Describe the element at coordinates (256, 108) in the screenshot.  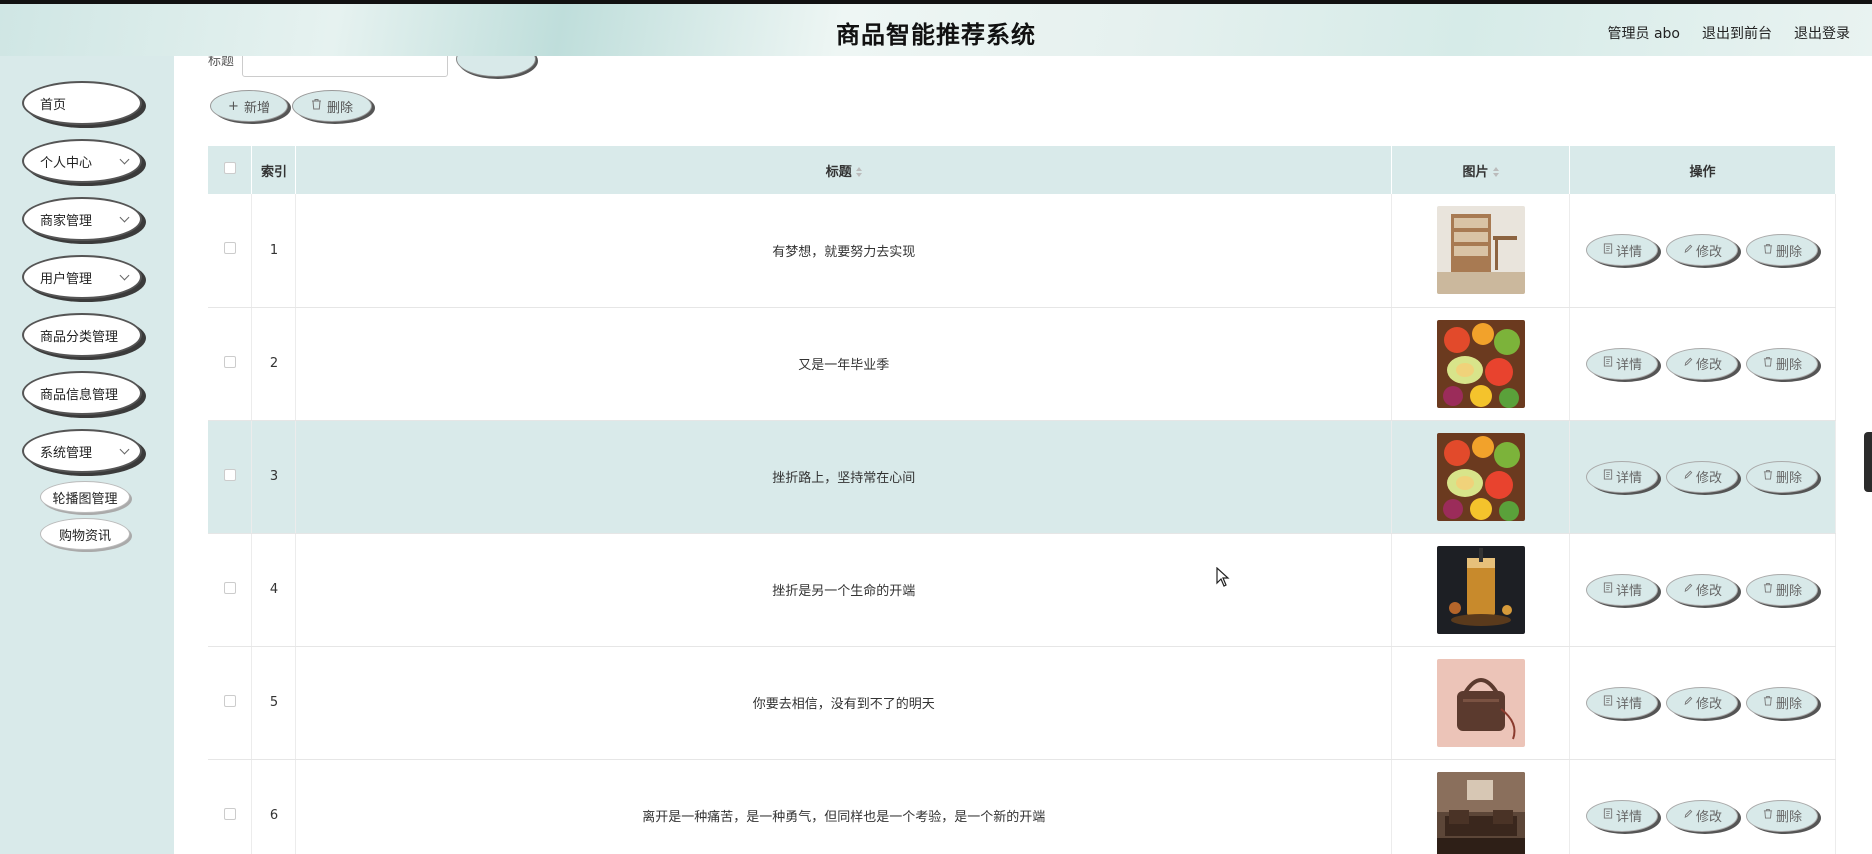
I see `add-button-label: 新增` at that location.